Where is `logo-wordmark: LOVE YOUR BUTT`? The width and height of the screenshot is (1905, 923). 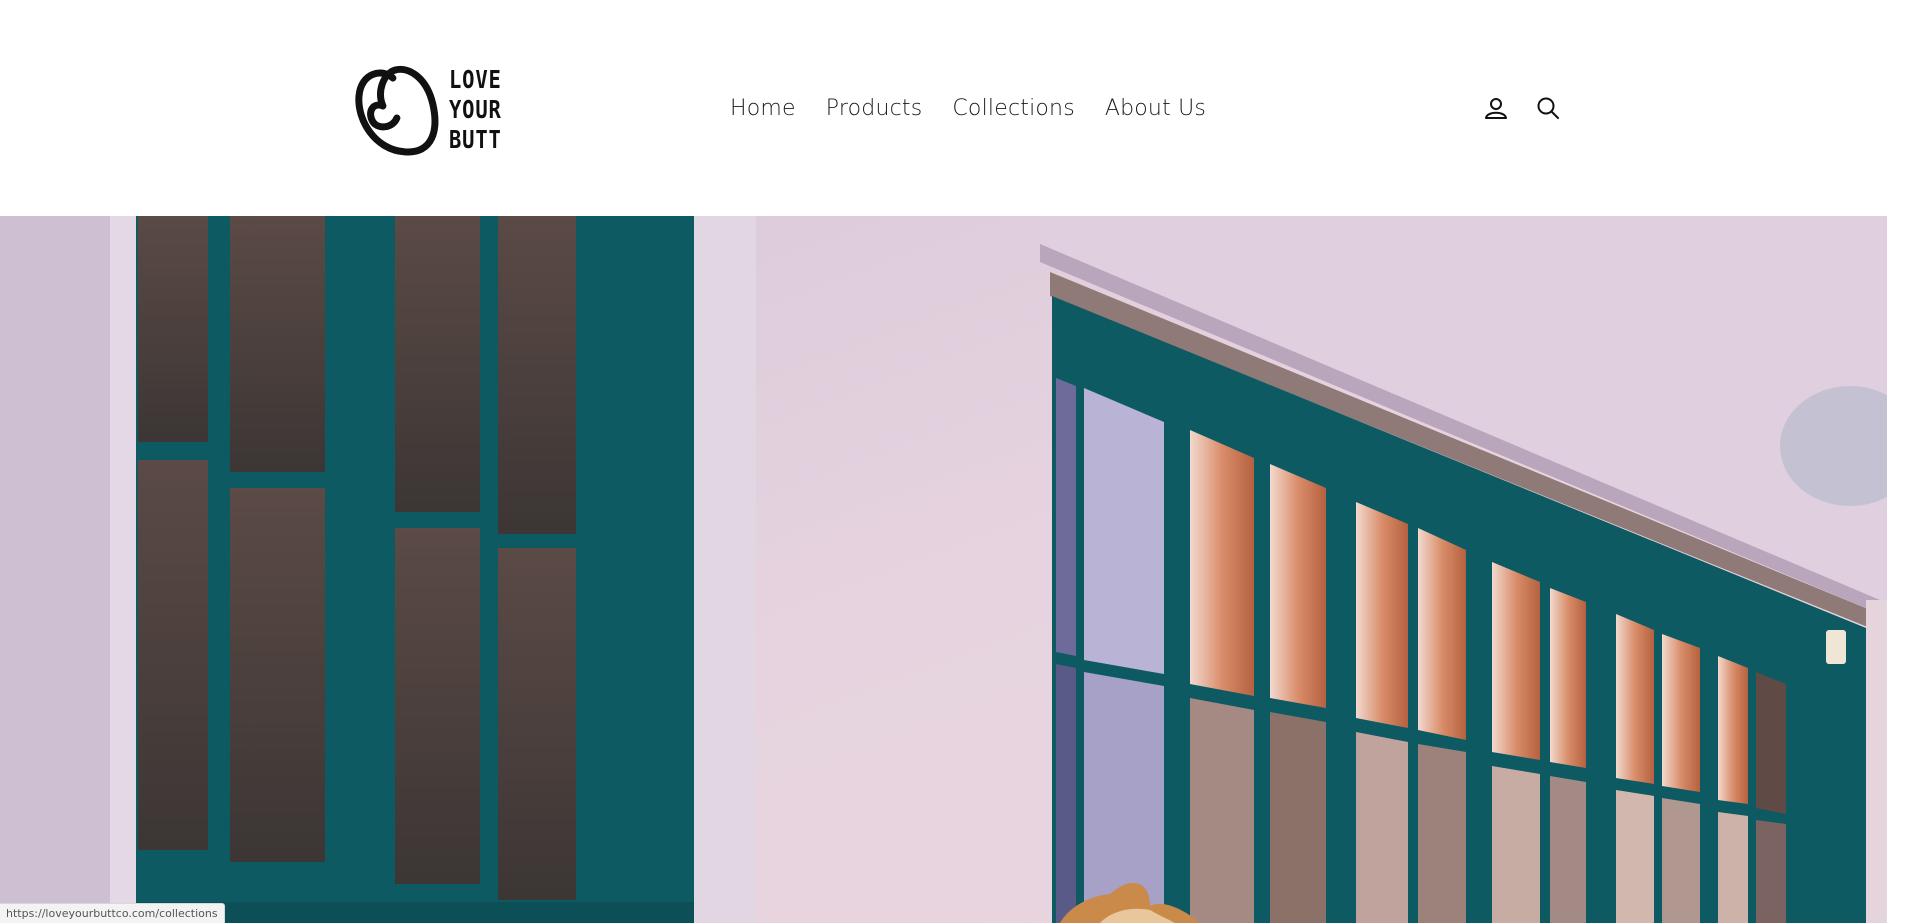 logo-wordmark: LOVE YOUR BUTT is located at coordinates (481, 110).